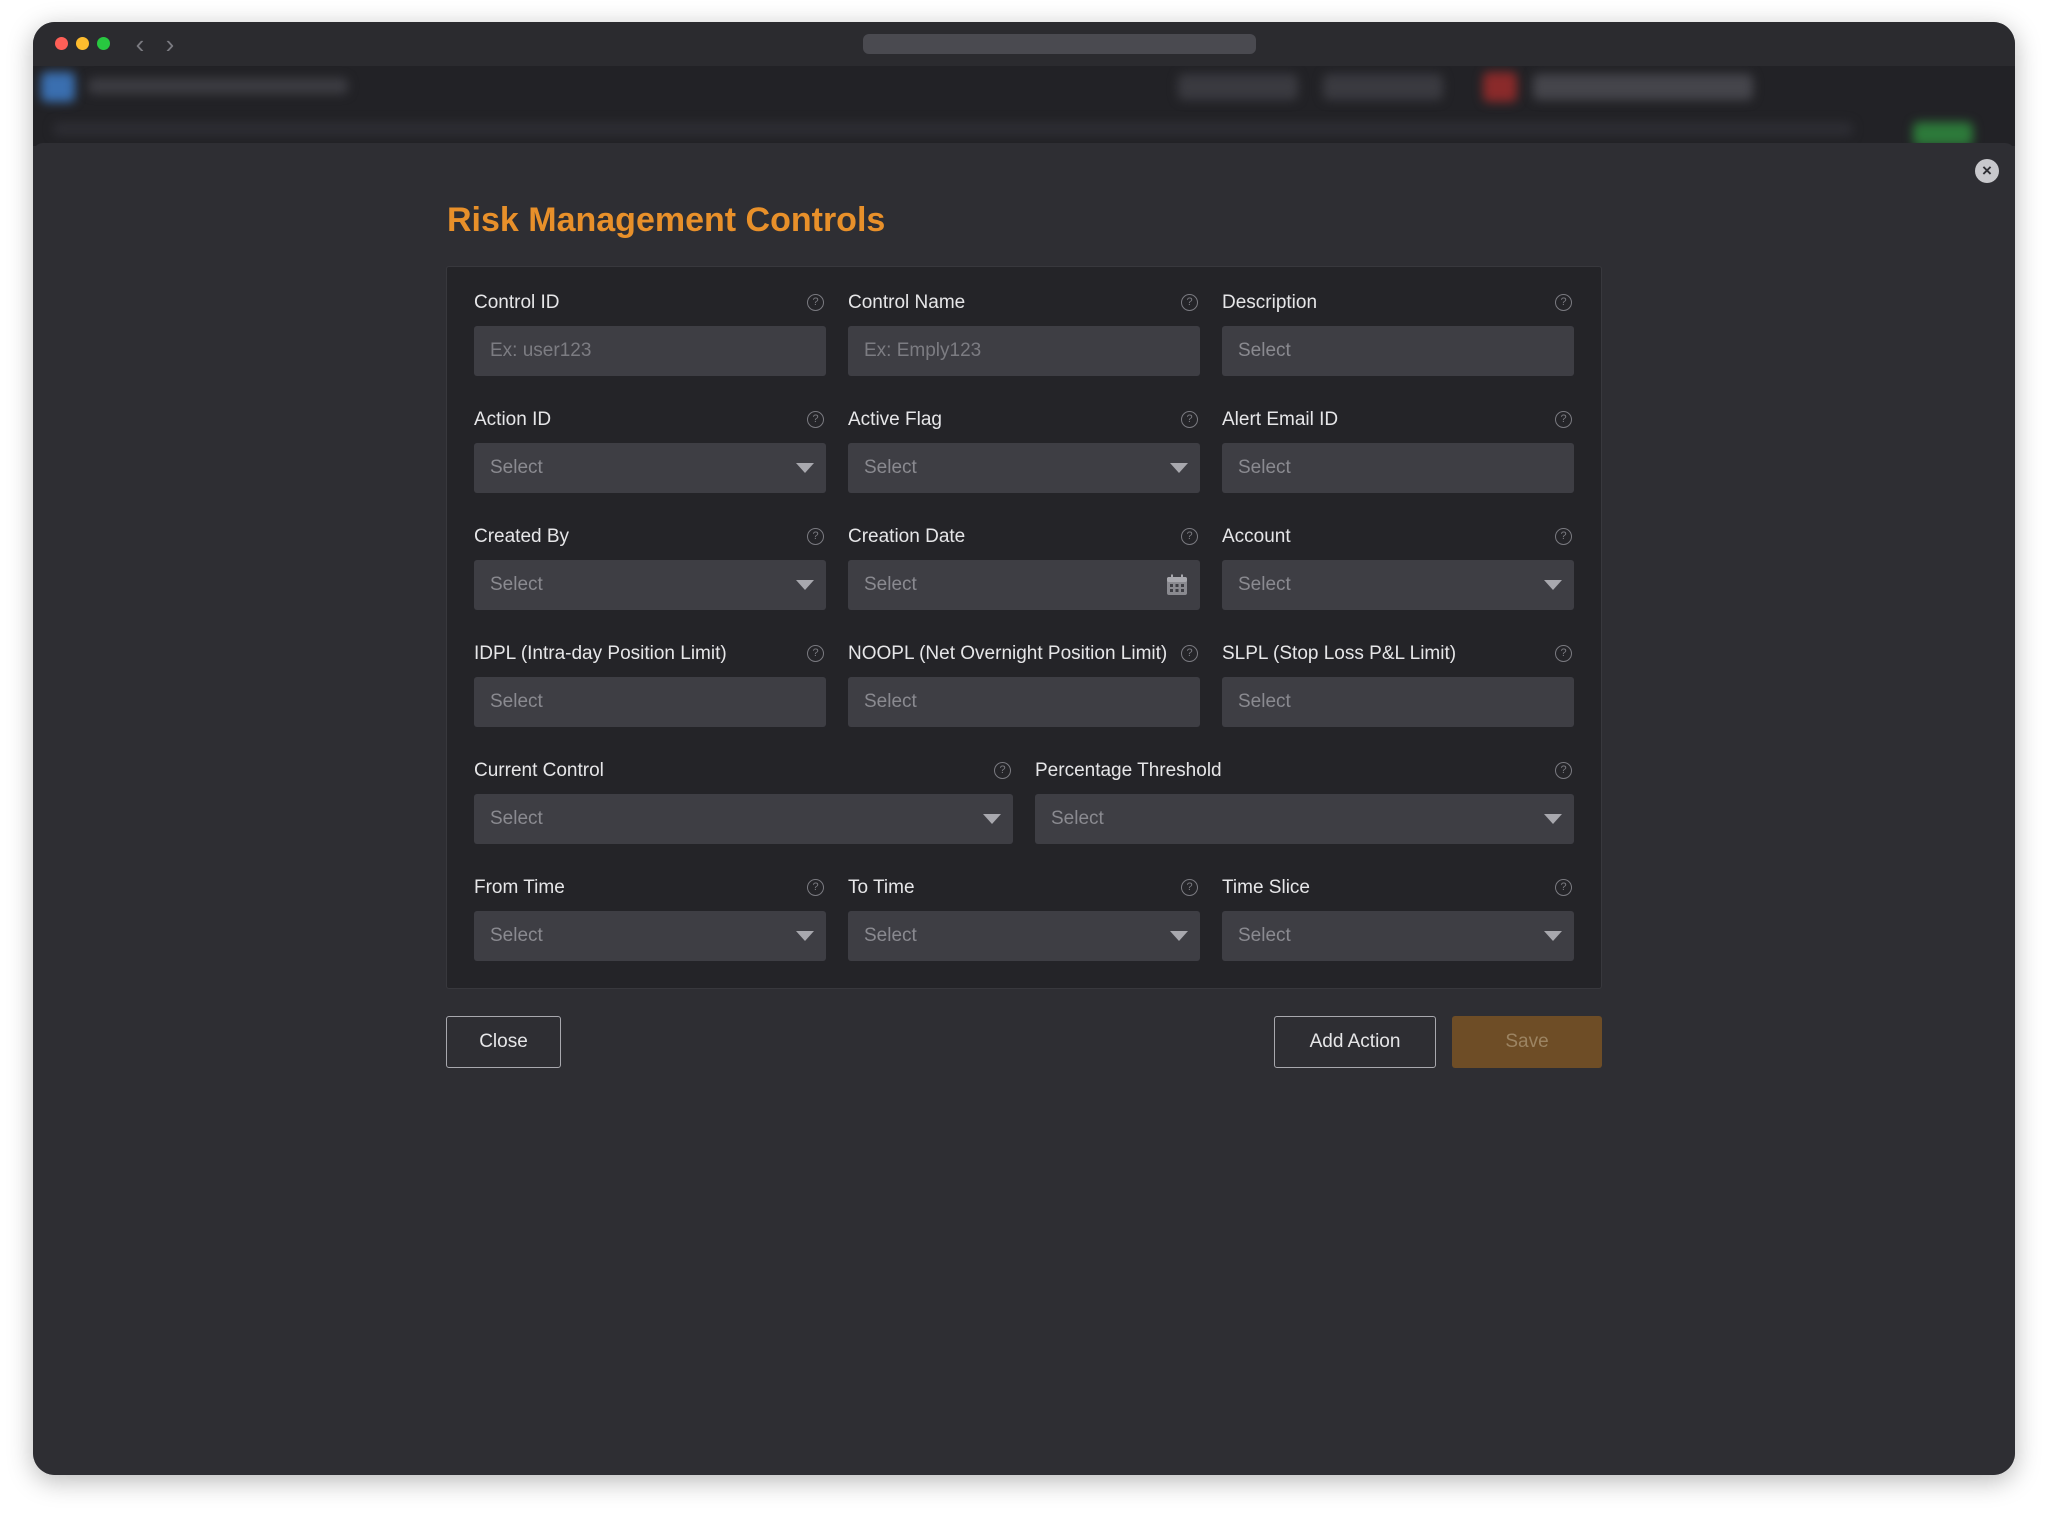 The image size is (2048, 1519). Describe the element at coordinates (1266, 887) in the screenshot. I see `time-slice-label: Time Slice` at that location.